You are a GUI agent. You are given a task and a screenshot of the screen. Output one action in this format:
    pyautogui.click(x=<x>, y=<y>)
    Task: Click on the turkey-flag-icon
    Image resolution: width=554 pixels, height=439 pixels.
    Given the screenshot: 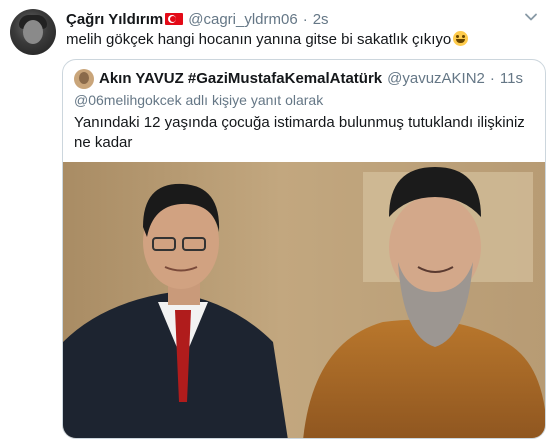 What is the action you would take?
    pyautogui.click(x=174, y=19)
    